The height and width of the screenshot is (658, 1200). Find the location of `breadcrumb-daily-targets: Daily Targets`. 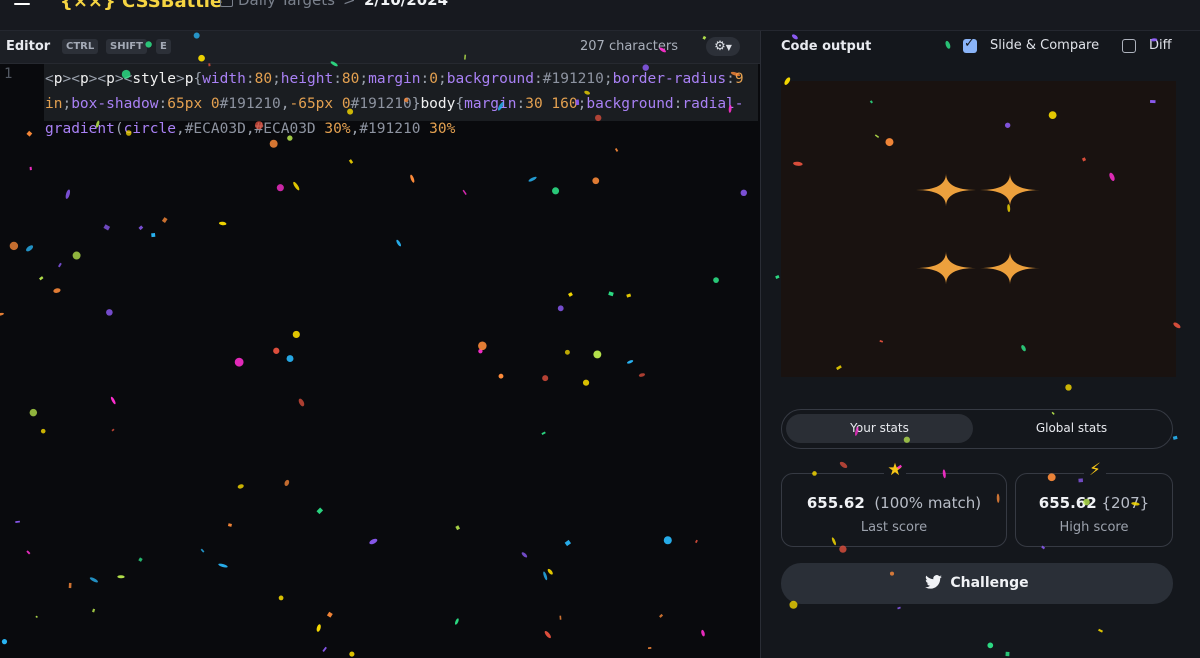

breadcrumb-daily-targets: Daily Targets is located at coordinates (286, 4).